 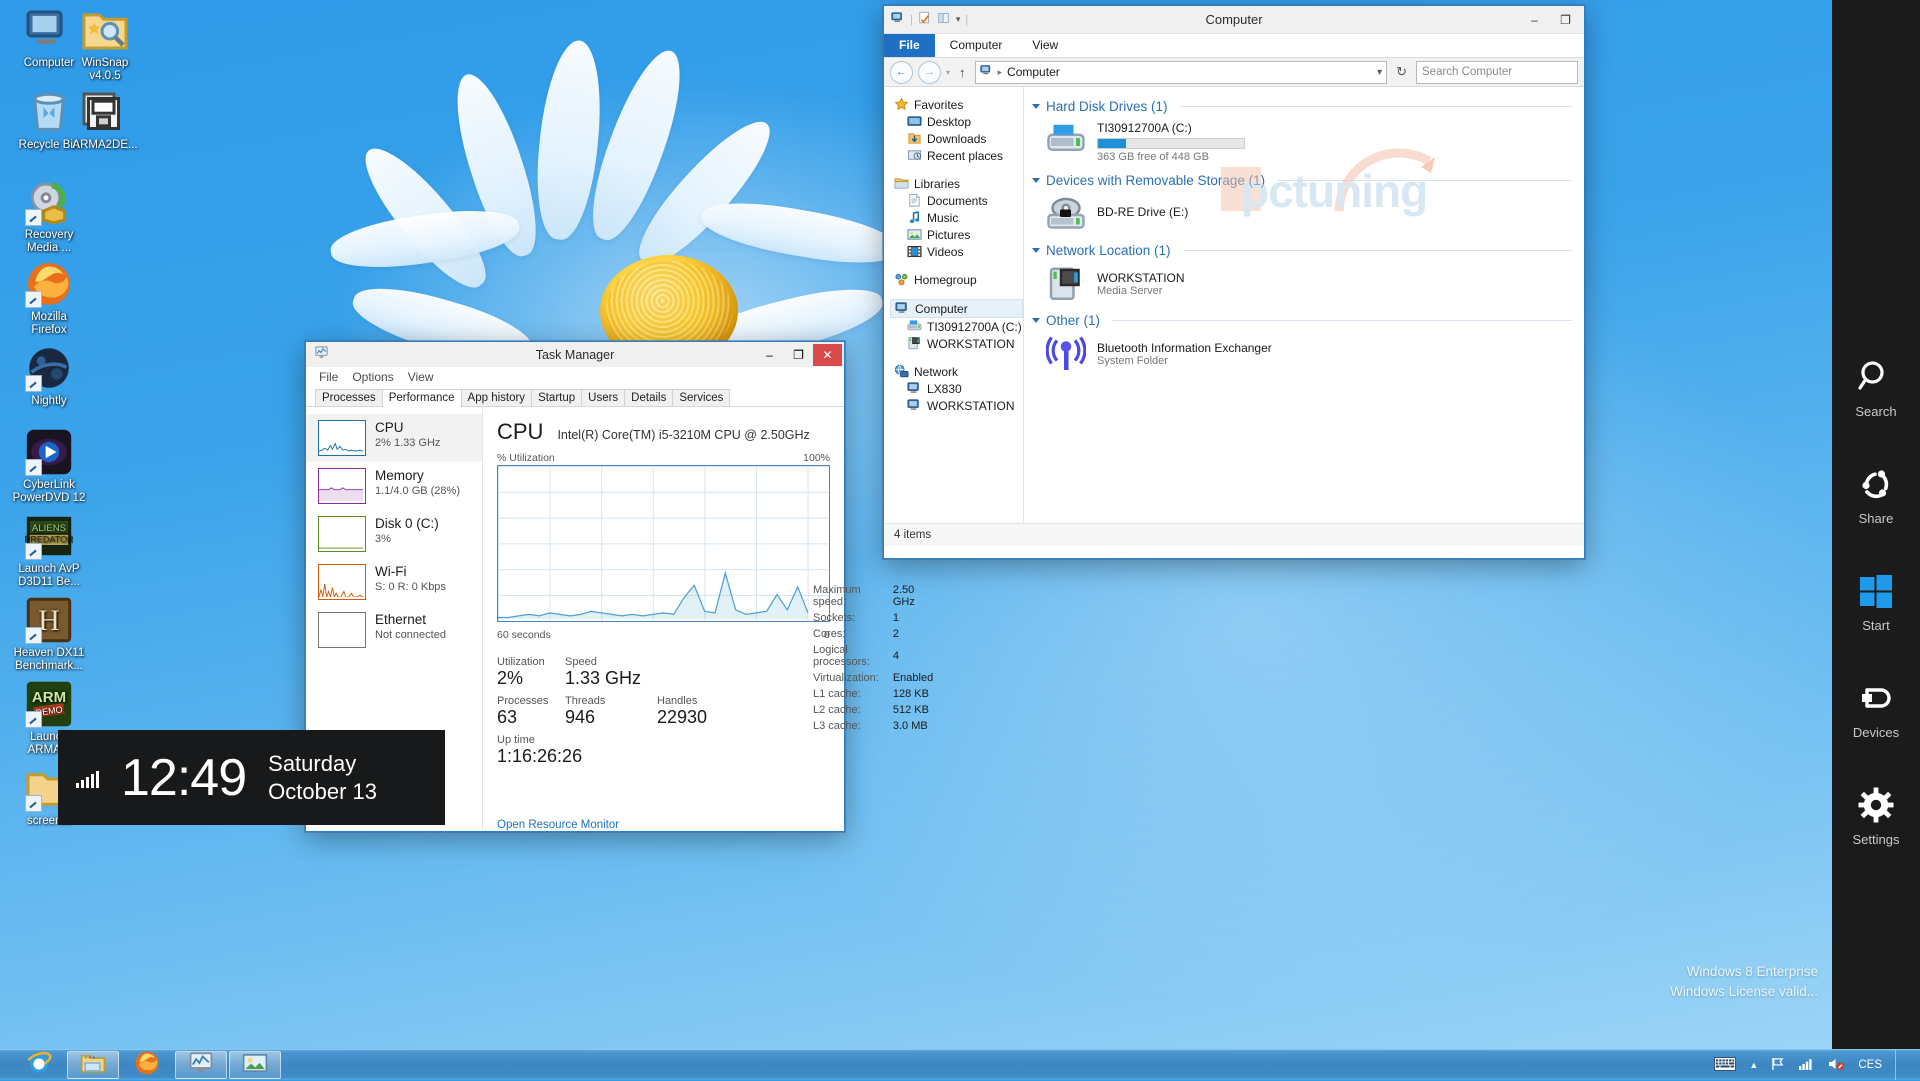 I want to click on drive-item: TI30912700A (C:) 363 GB free of 448 GB, so click(x=1308, y=144).